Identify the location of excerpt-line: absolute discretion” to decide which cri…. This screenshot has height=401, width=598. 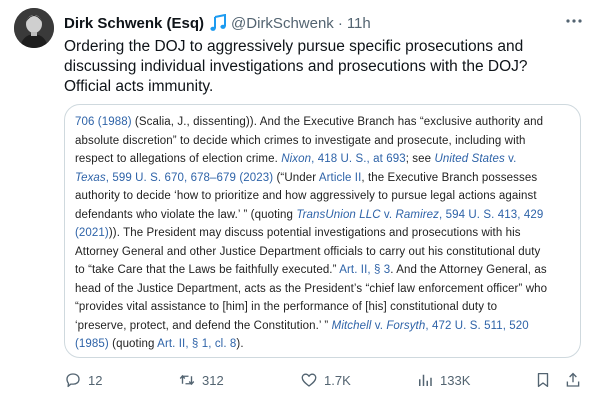
(325, 141).